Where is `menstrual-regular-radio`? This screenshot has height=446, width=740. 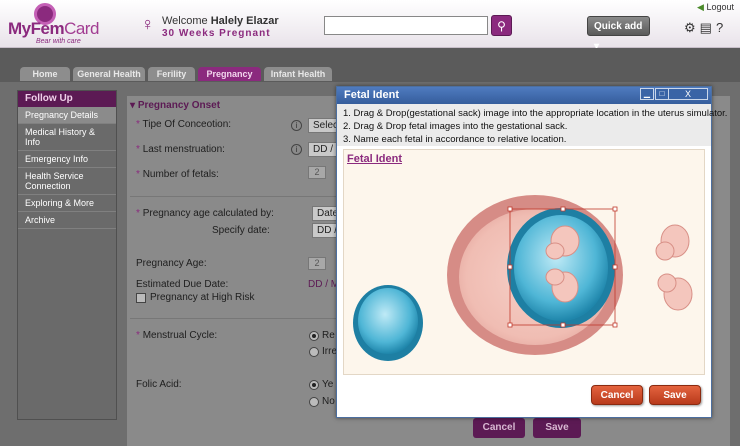
menstrual-regular-radio is located at coordinates (314, 336).